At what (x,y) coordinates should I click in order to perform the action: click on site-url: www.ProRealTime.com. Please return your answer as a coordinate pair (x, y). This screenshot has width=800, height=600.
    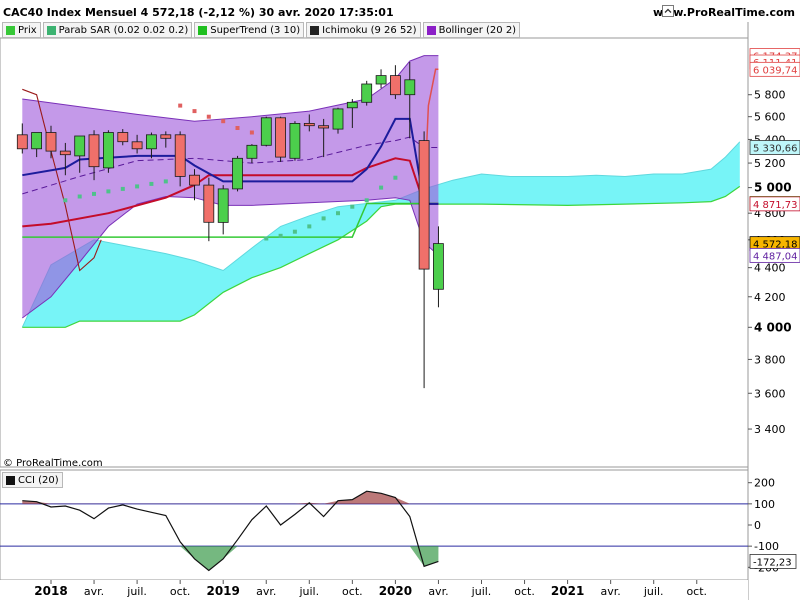
    Looking at the image, I should click on (724, 12).